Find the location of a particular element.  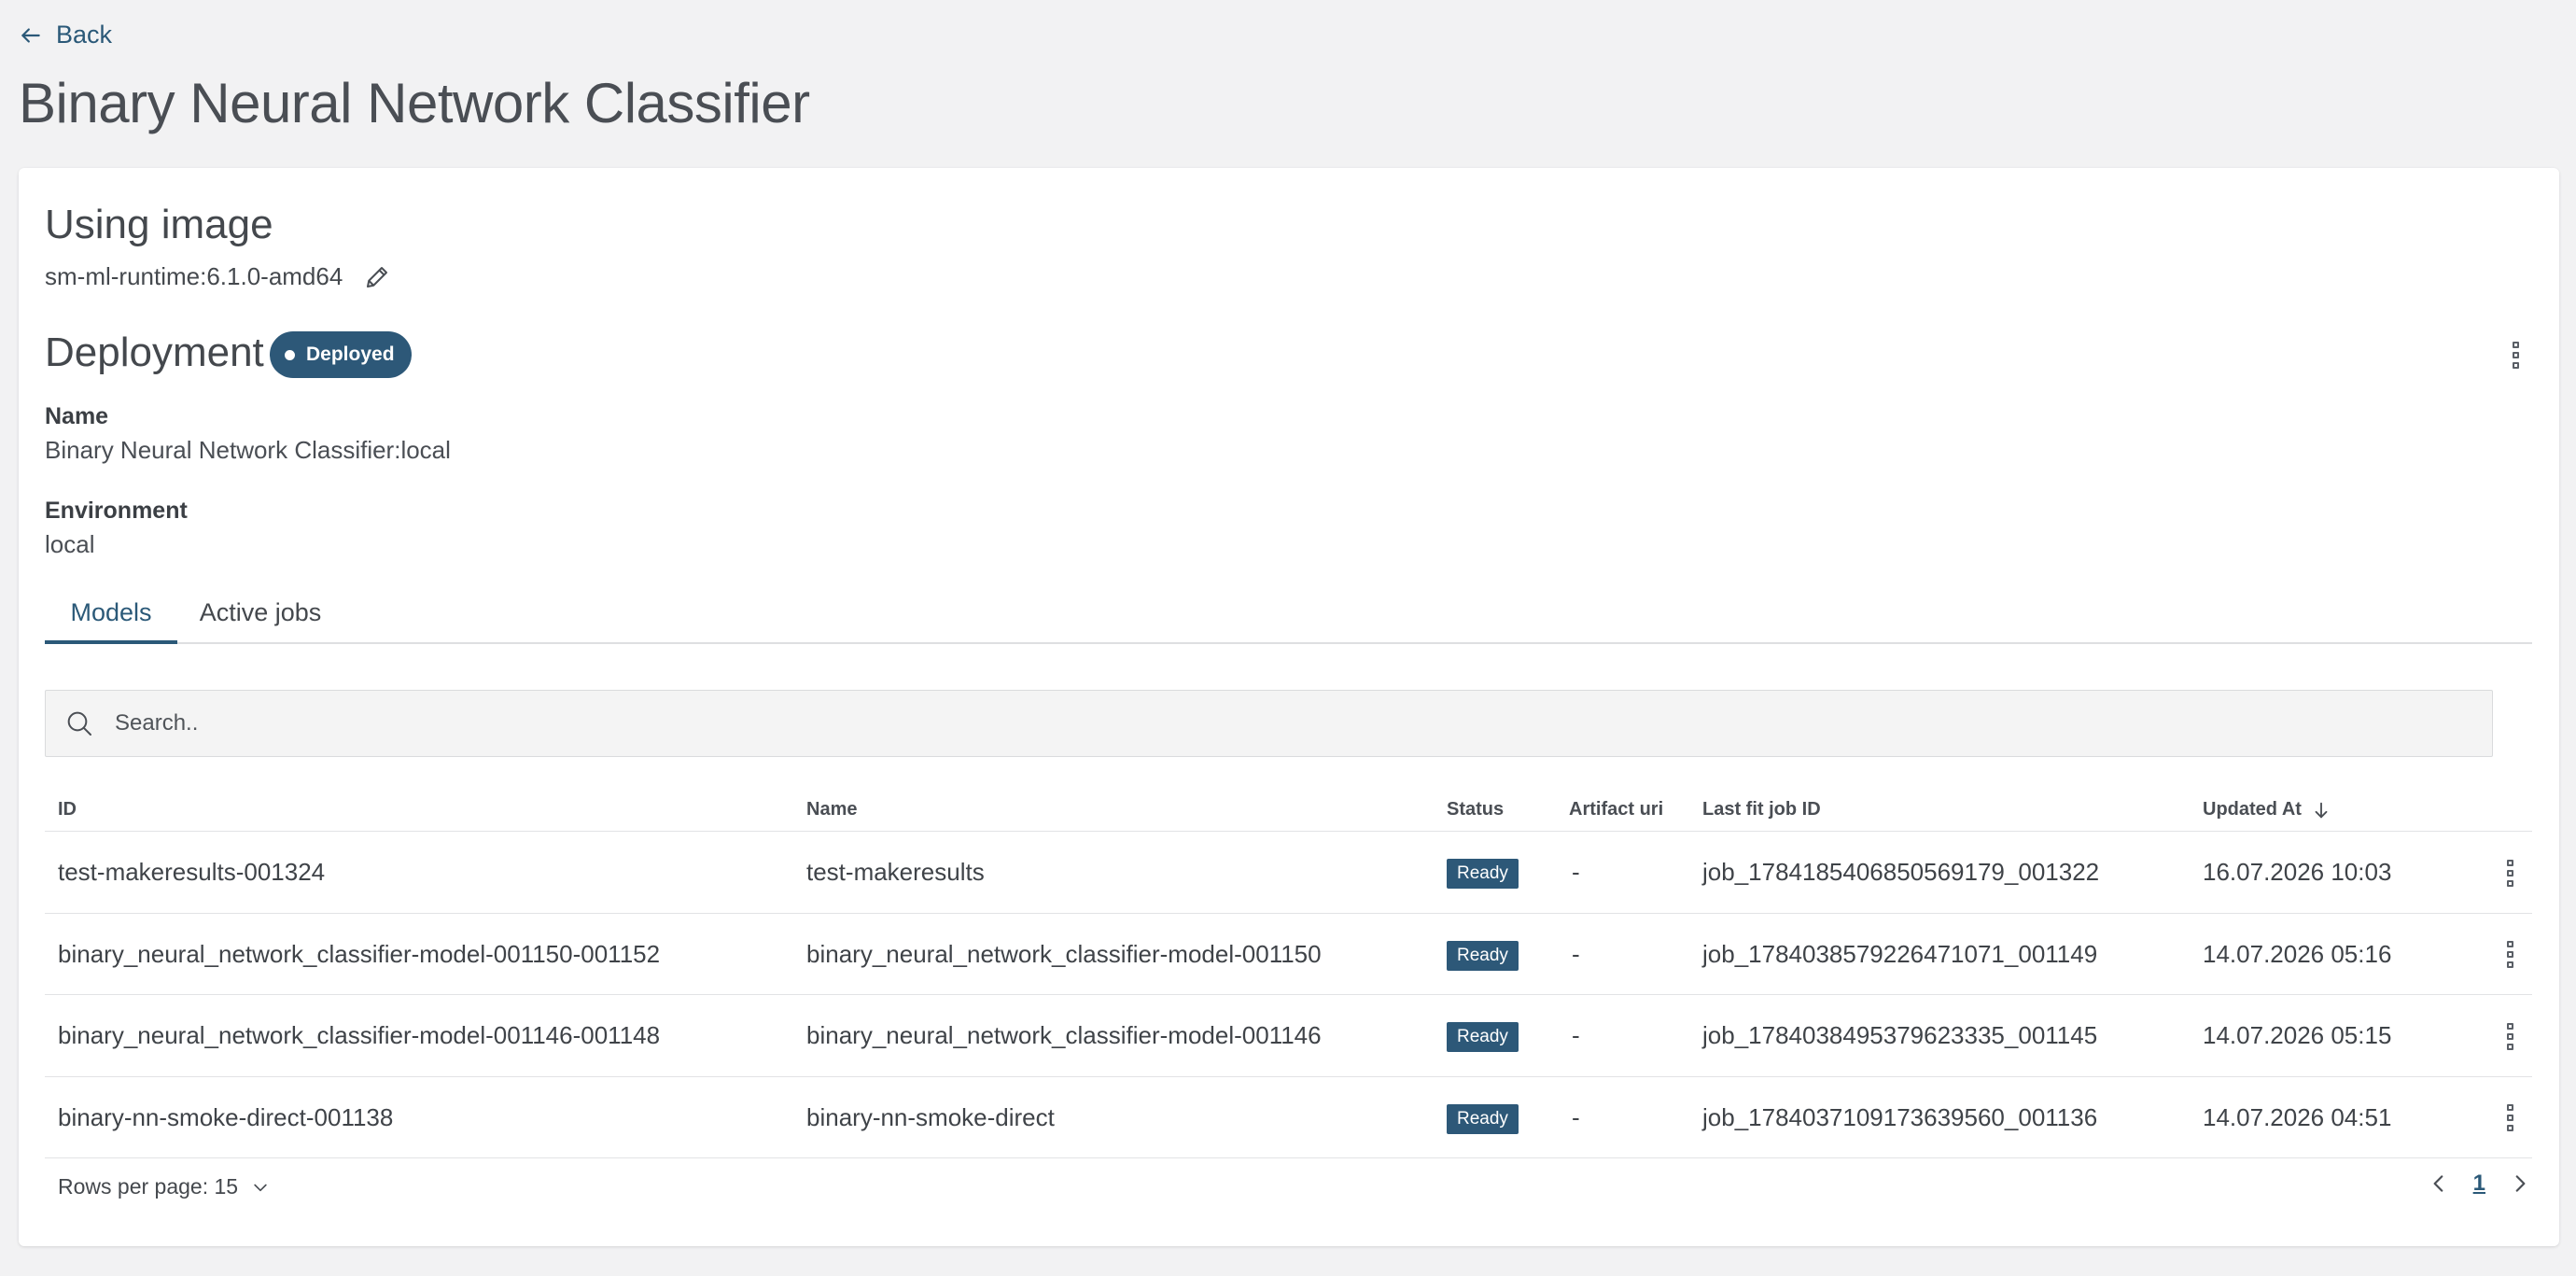

status-badge-label: Deployed is located at coordinates (350, 355).